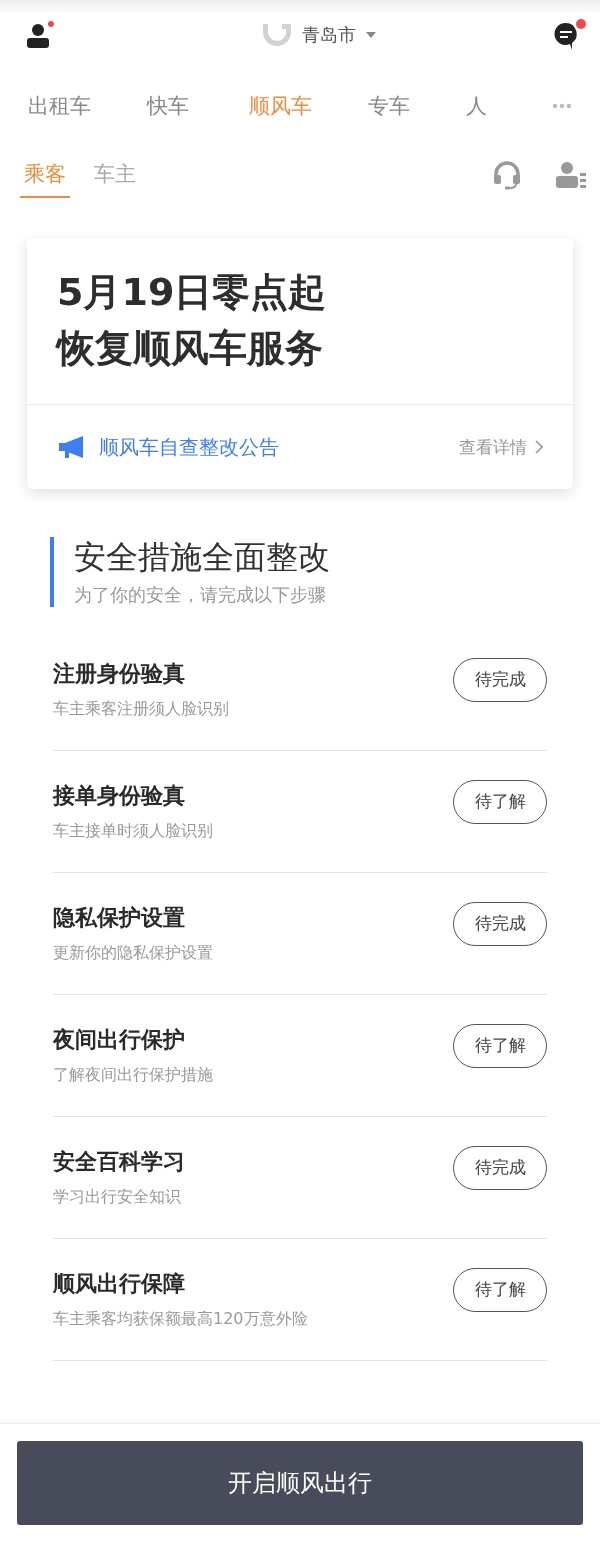  I want to click on headline-text: 恢复顺风车服务, so click(190, 348).